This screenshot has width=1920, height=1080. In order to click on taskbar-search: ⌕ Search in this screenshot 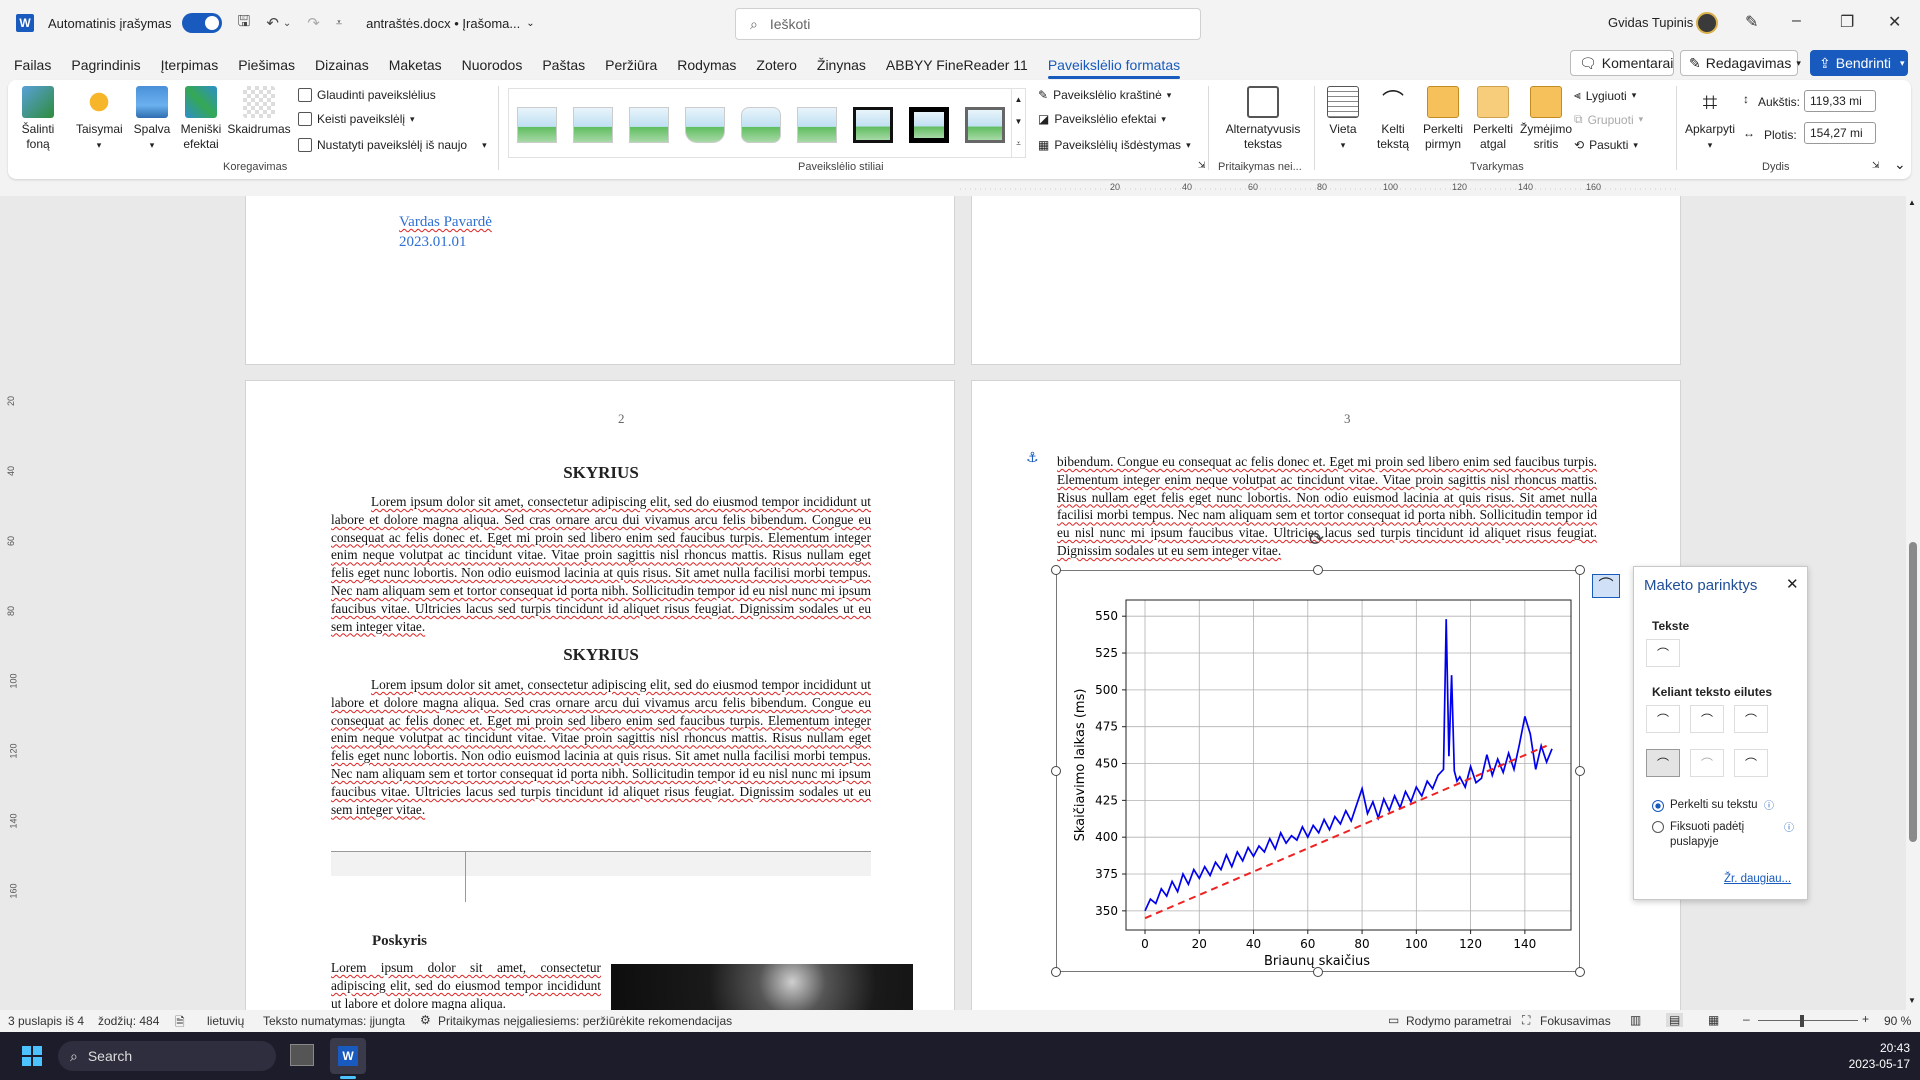, I will do `click(167, 1056)`.